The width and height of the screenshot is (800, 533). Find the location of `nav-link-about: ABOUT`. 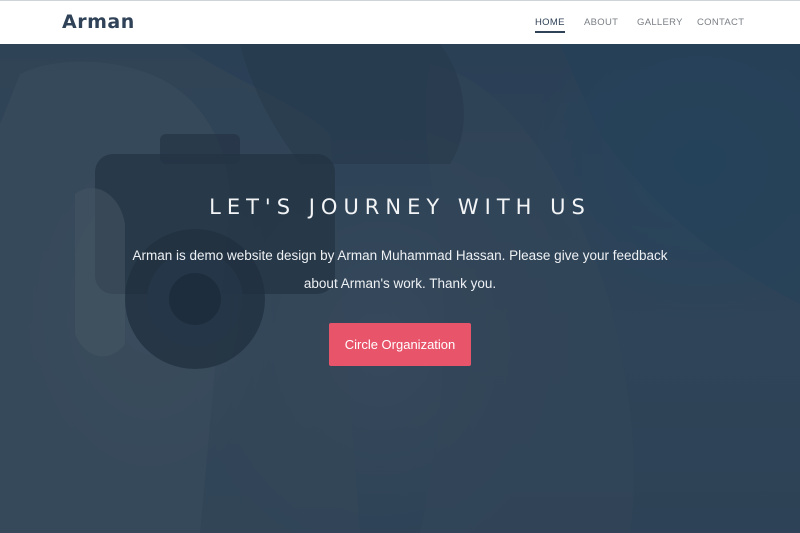

nav-link-about: ABOUT is located at coordinates (601, 23).